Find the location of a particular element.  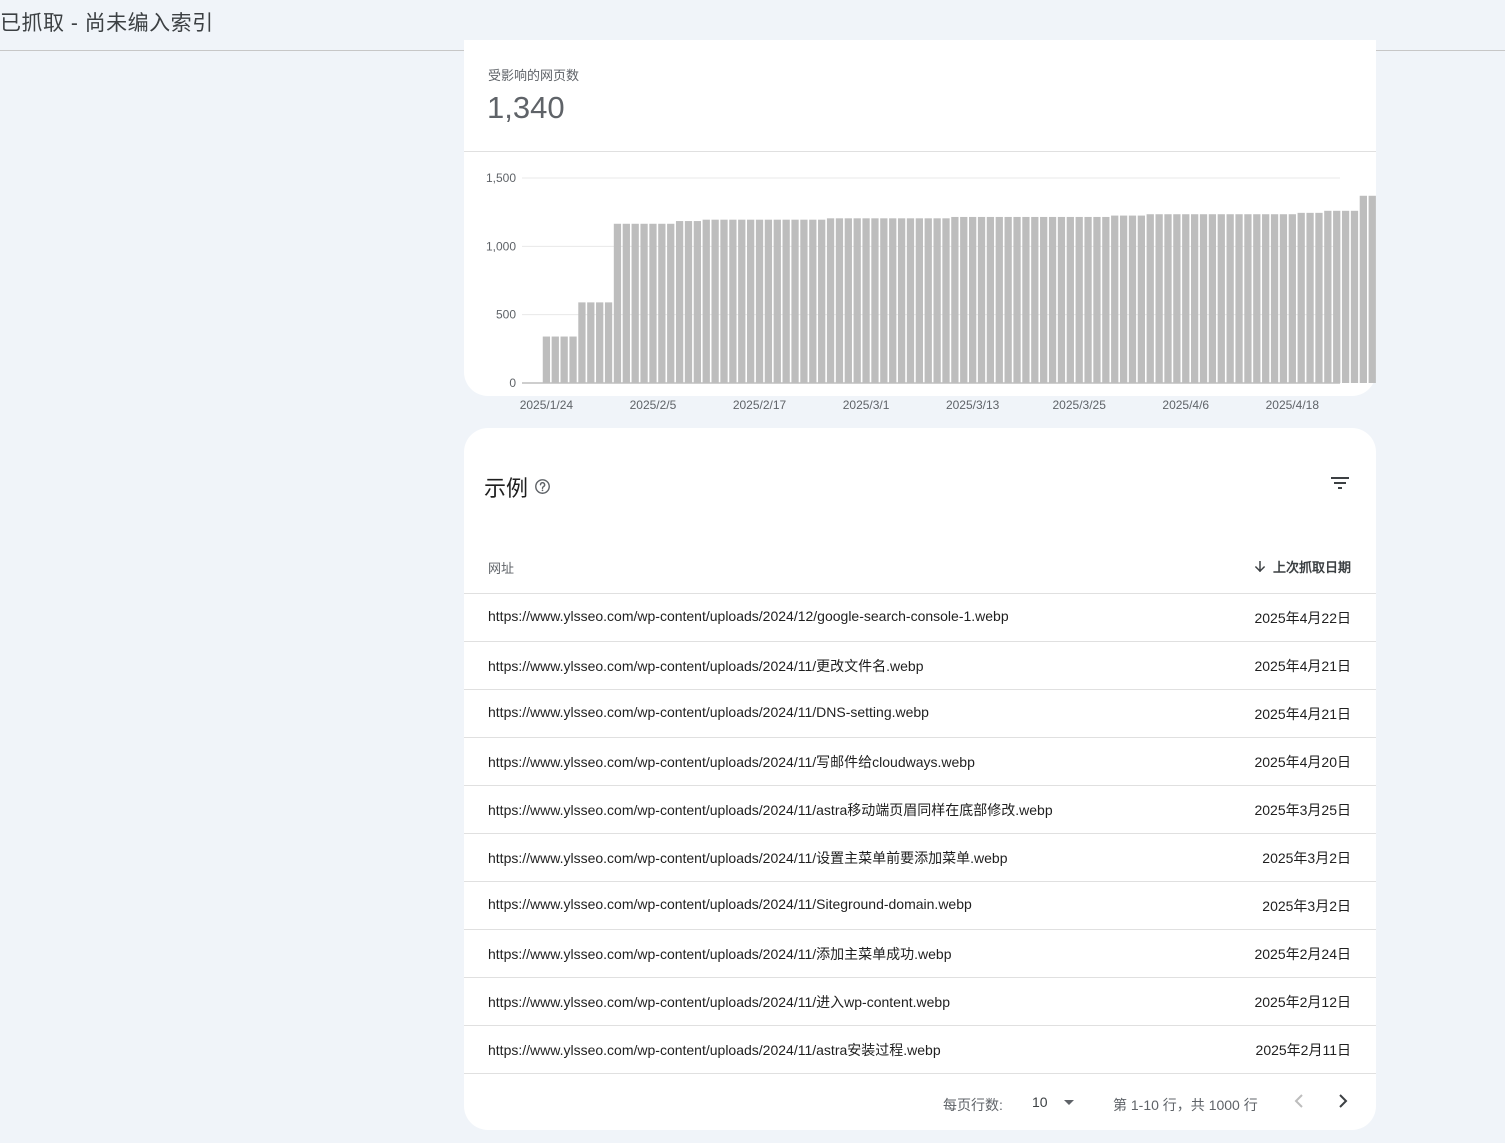

chevron-right-icon is located at coordinates (1343, 1101).